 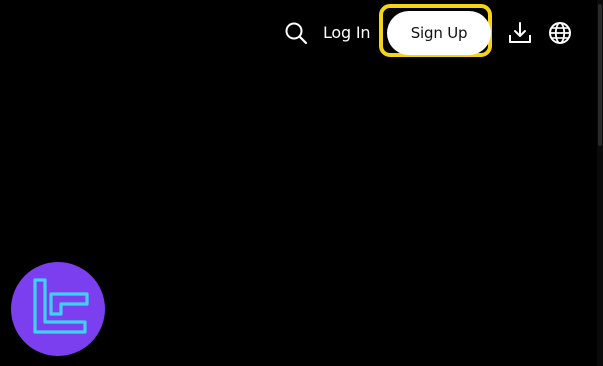 I want to click on globe-icon, so click(x=560, y=33).